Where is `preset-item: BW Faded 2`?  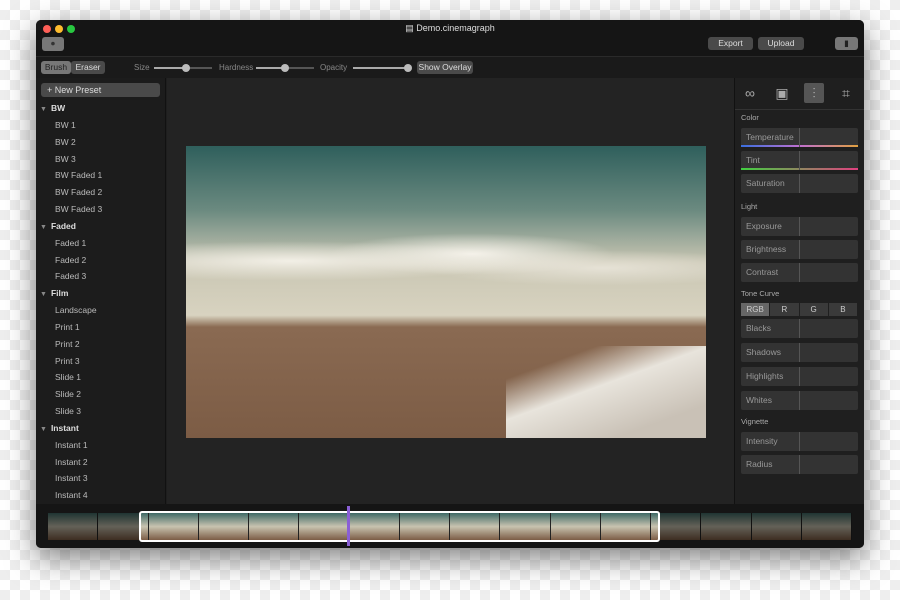
preset-item: BW Faded 2 is located at coordinates (100, 192).